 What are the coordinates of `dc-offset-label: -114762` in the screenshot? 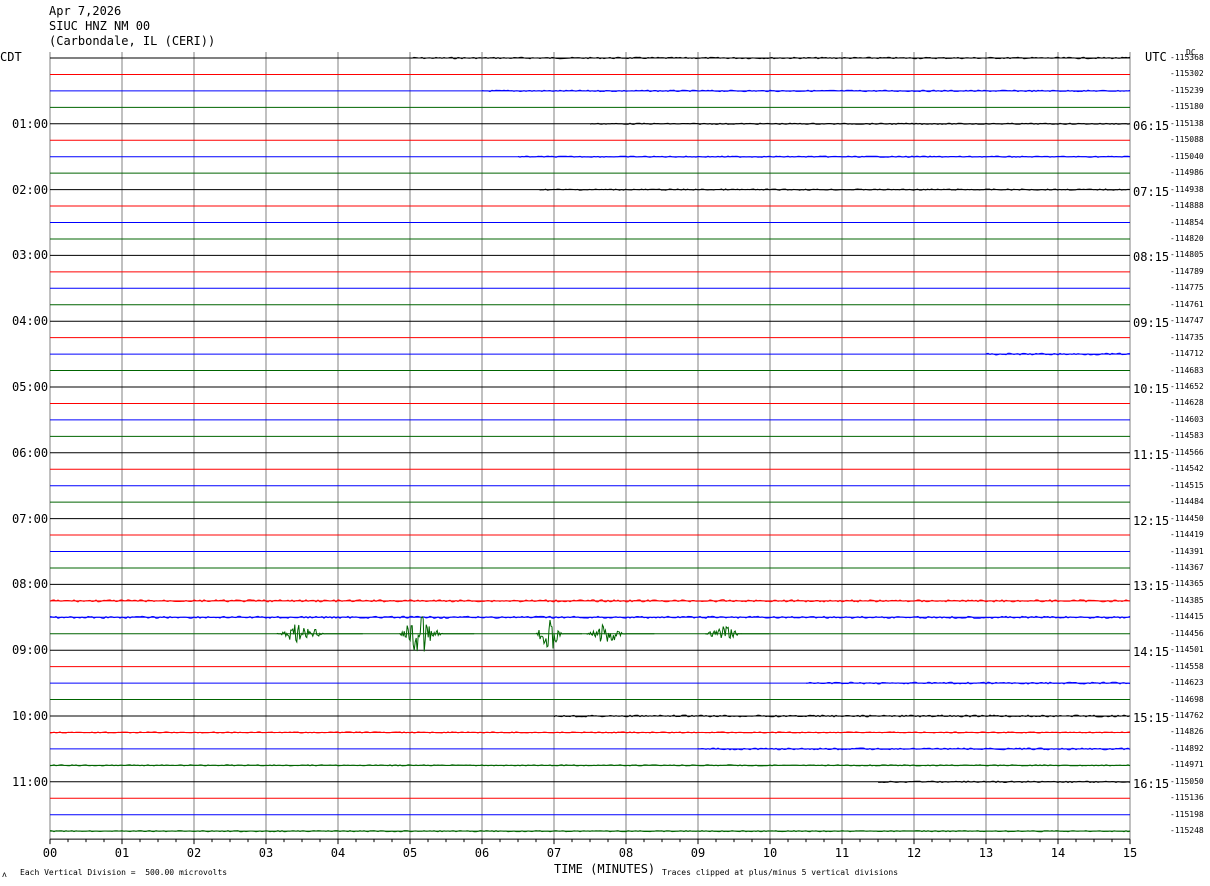 It's located at (1187, 715).